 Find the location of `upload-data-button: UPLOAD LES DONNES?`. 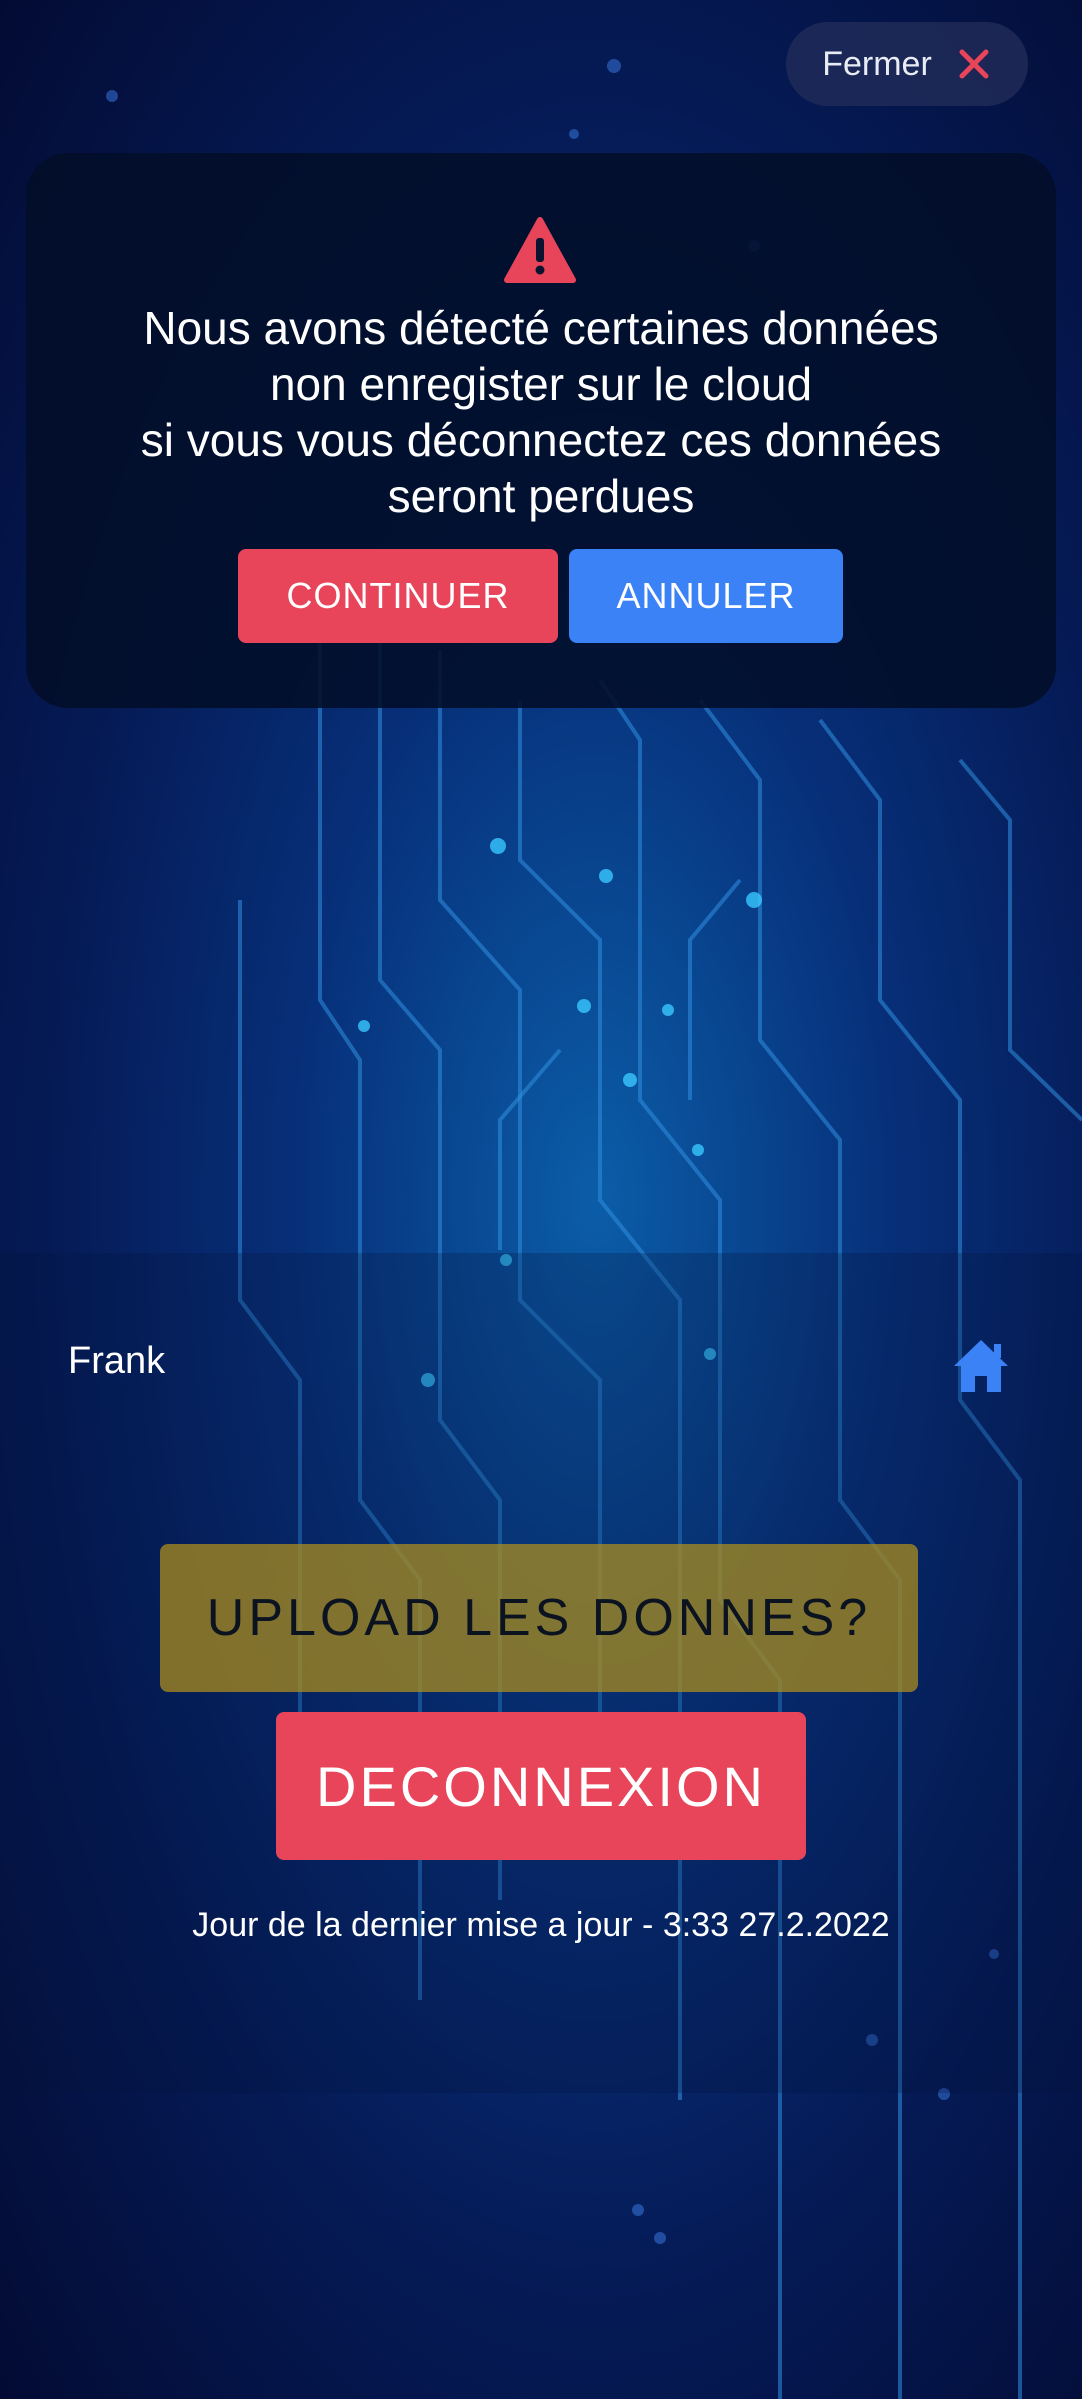

upload-data-button: UPLOAD LES DONNES? is located at coordinates (539, 1618).